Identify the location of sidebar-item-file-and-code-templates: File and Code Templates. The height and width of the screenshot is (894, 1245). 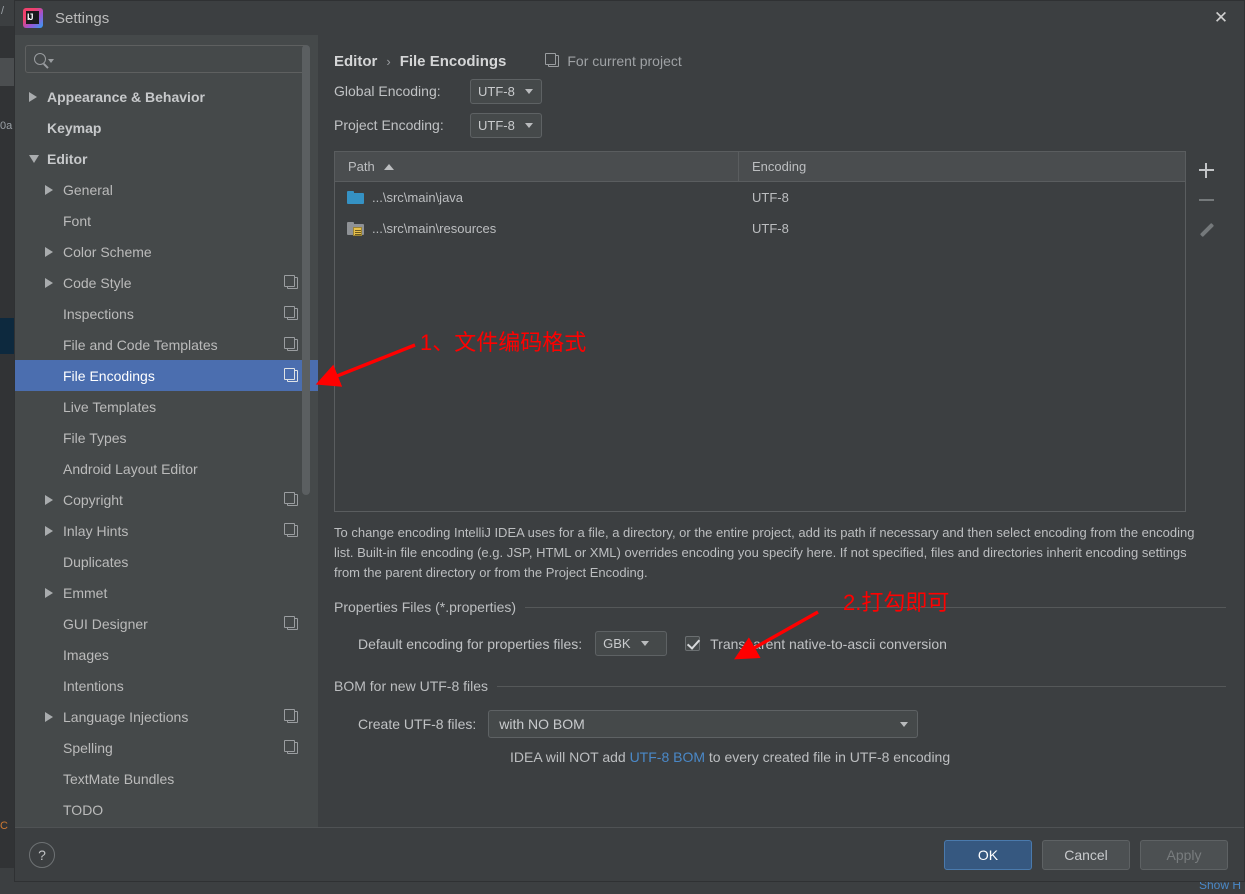
(166, 344).